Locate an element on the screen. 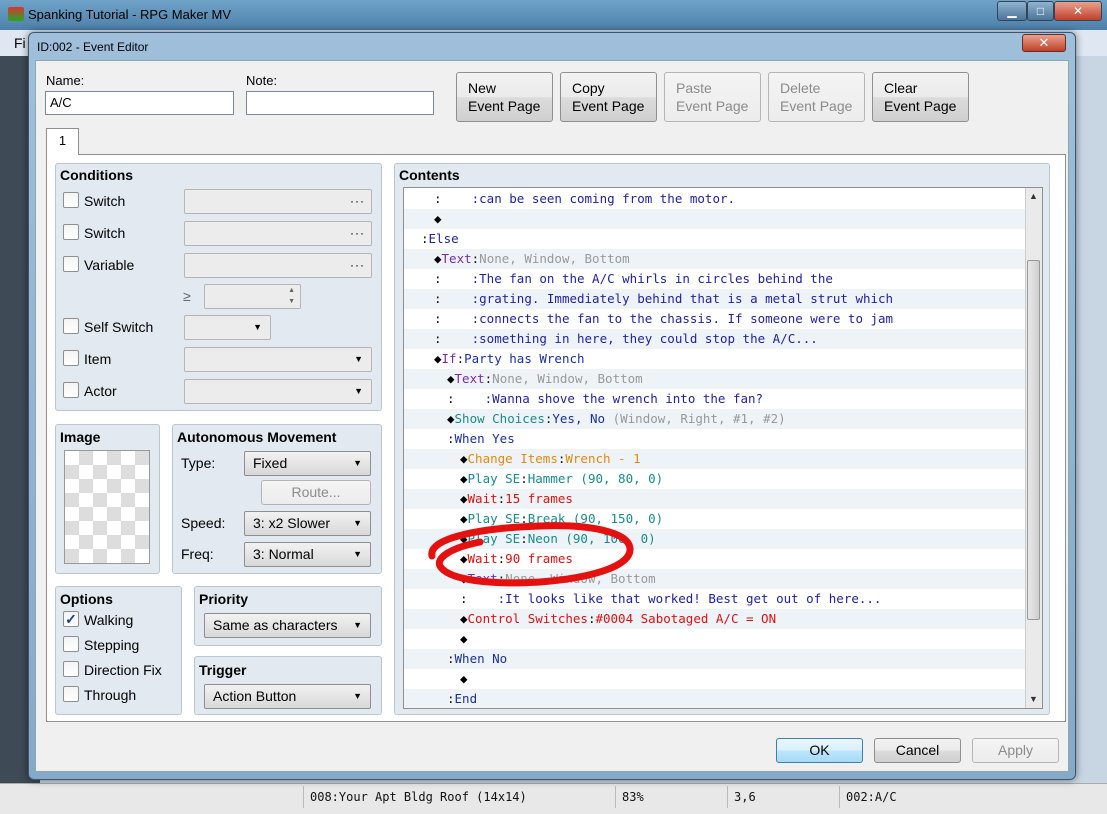 The width and height of the screenshot is (1107, 814). event-image-preview is located at coordinates (107, 507).